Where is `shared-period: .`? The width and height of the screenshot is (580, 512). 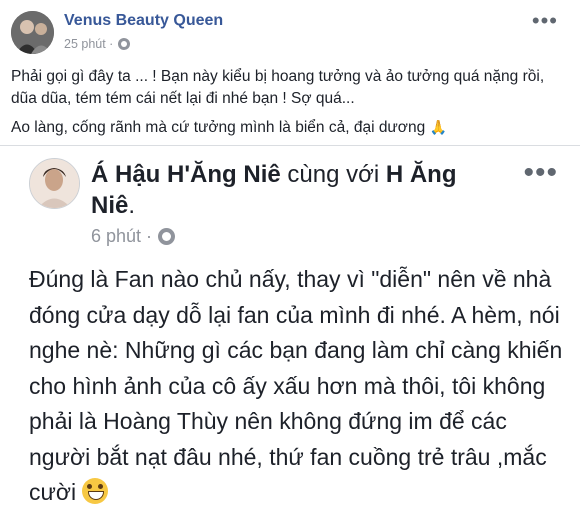
shared-period: . is located at coordinates (132, 205).